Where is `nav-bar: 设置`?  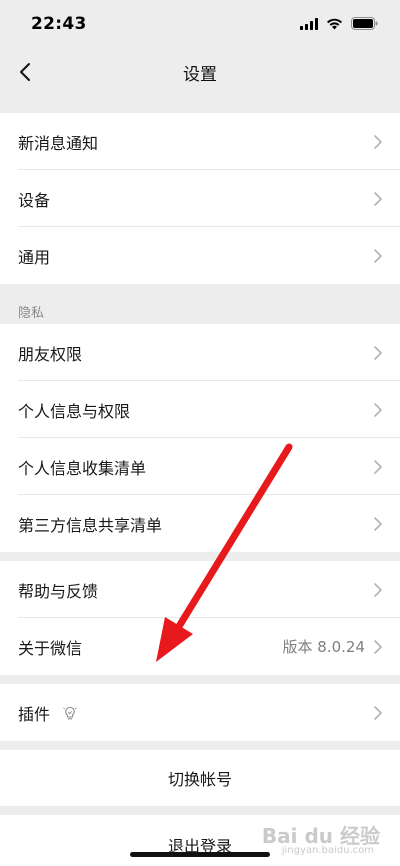
nav-bar: 设置 is located at coordinates (200, 72).